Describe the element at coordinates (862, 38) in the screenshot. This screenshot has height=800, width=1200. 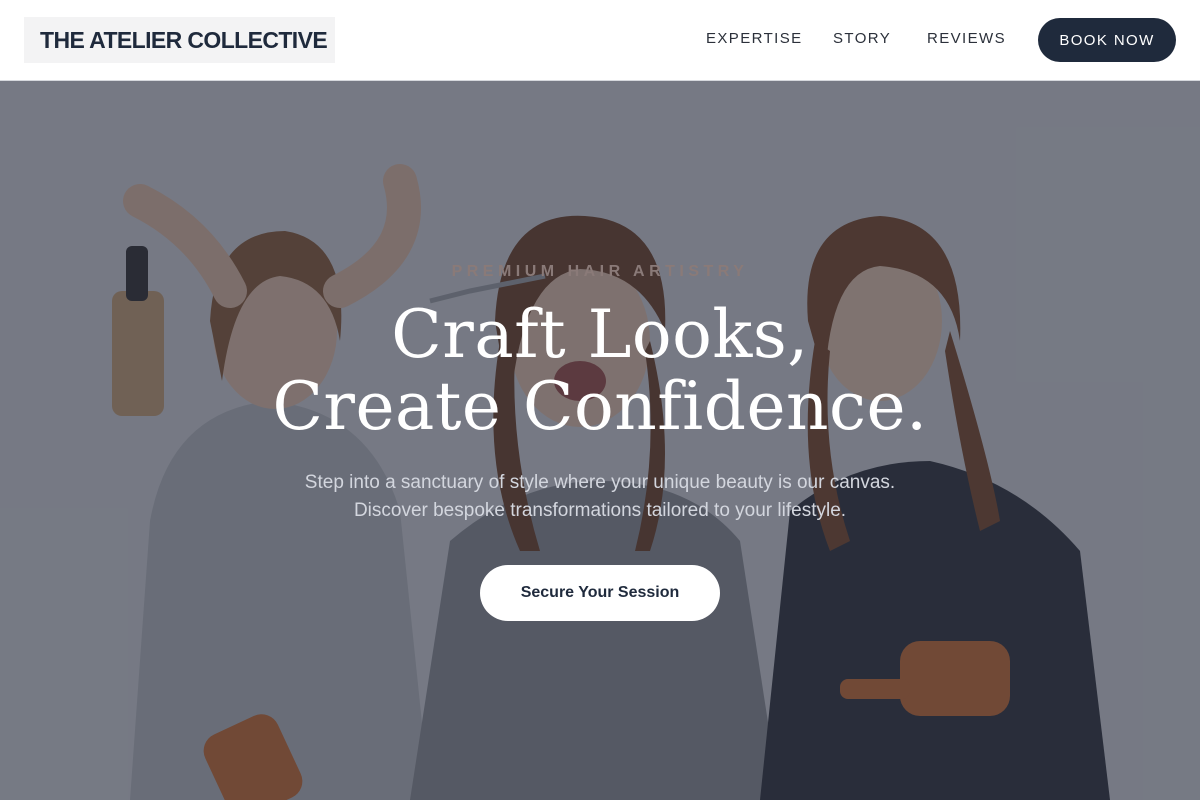
I see `nav-link-story: STORY` at that location.